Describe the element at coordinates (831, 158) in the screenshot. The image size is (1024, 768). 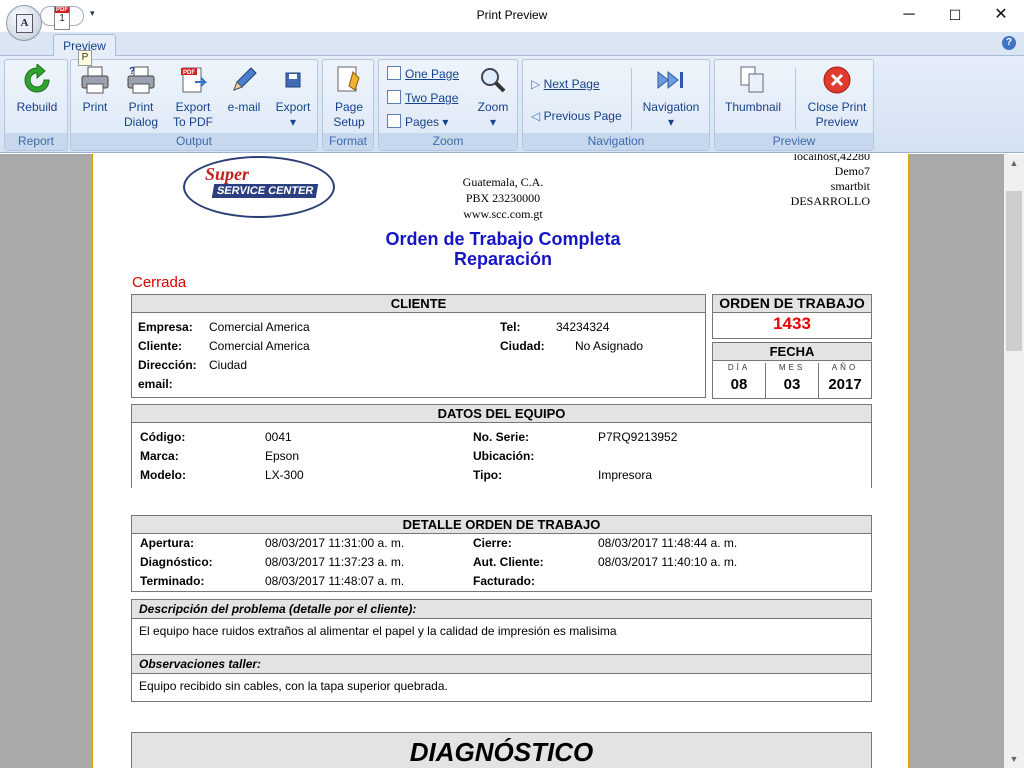
I see `meta-host: localhost,42280` at that location.